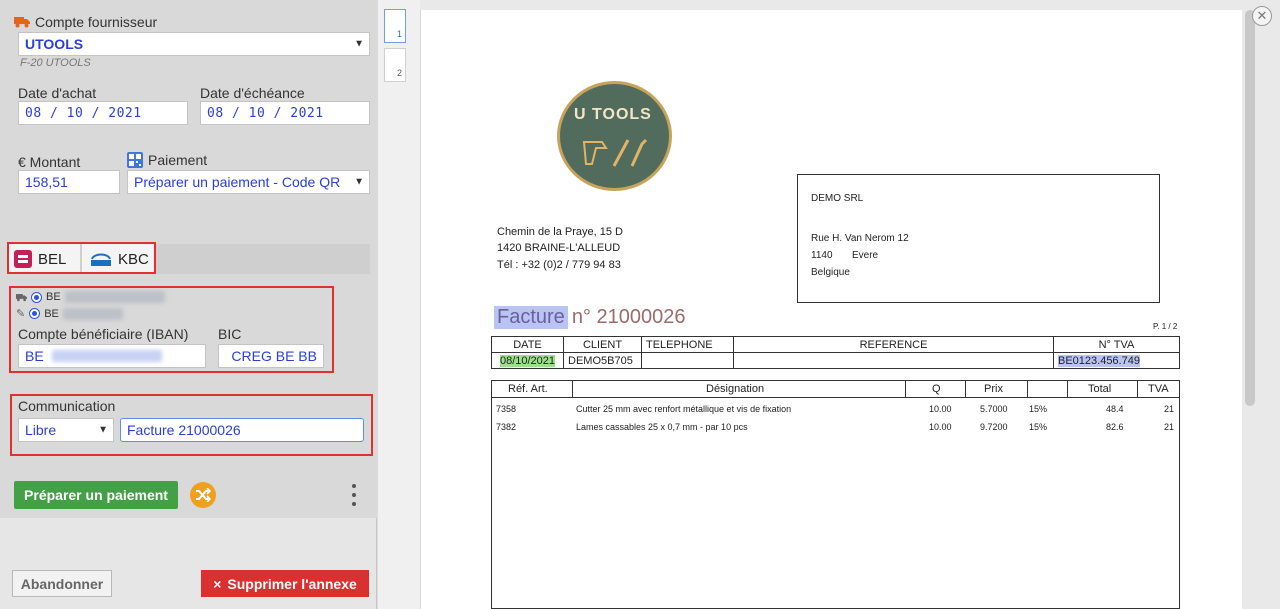  What do you see at coordinates (559, 265) in the screenshot?
I see `sender-phone: Tél : +32 (0)2 / 779 94 83` at bounding box center [559, 265].